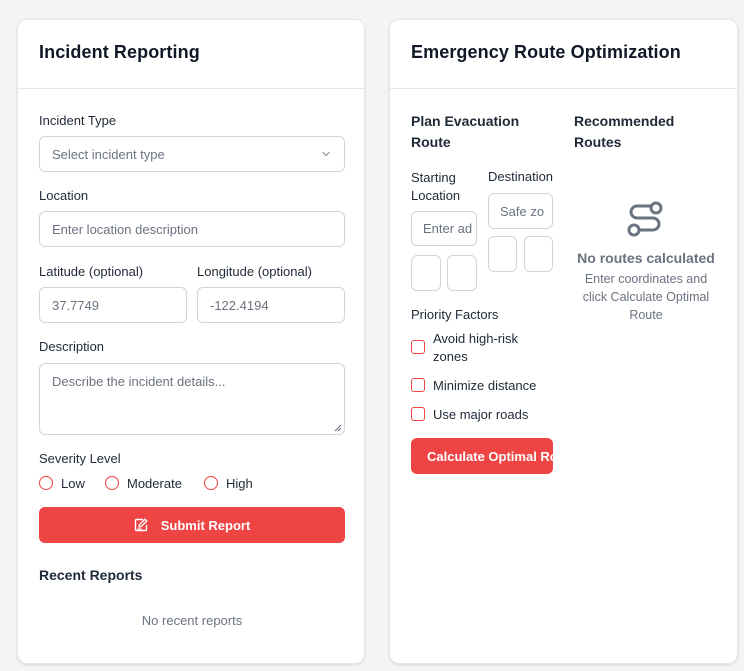  Describe the element at coordinates (91, 271) in the screenshot. I see `latitude-label: Latitude (optional)` at that location.